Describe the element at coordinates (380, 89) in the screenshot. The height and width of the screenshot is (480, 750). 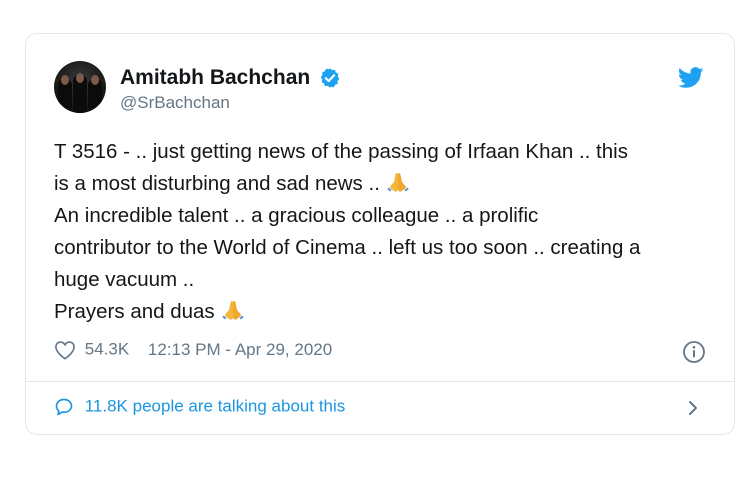
I see `tweet-header: Amitabh Bachchan @SrBachchan` at that location.